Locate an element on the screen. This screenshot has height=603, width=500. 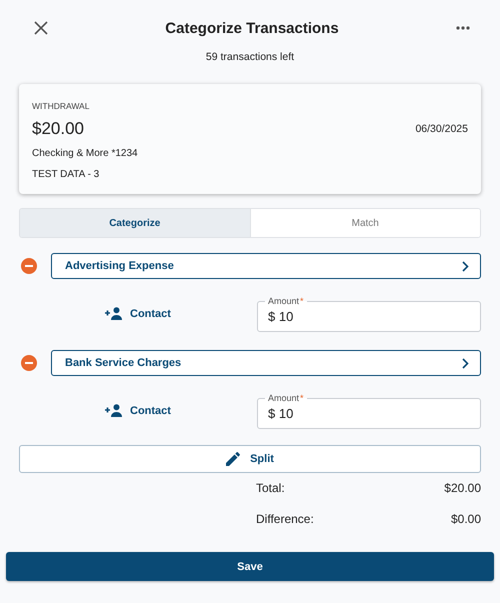
total-label: Difference: is located at coordinates (285, 519).